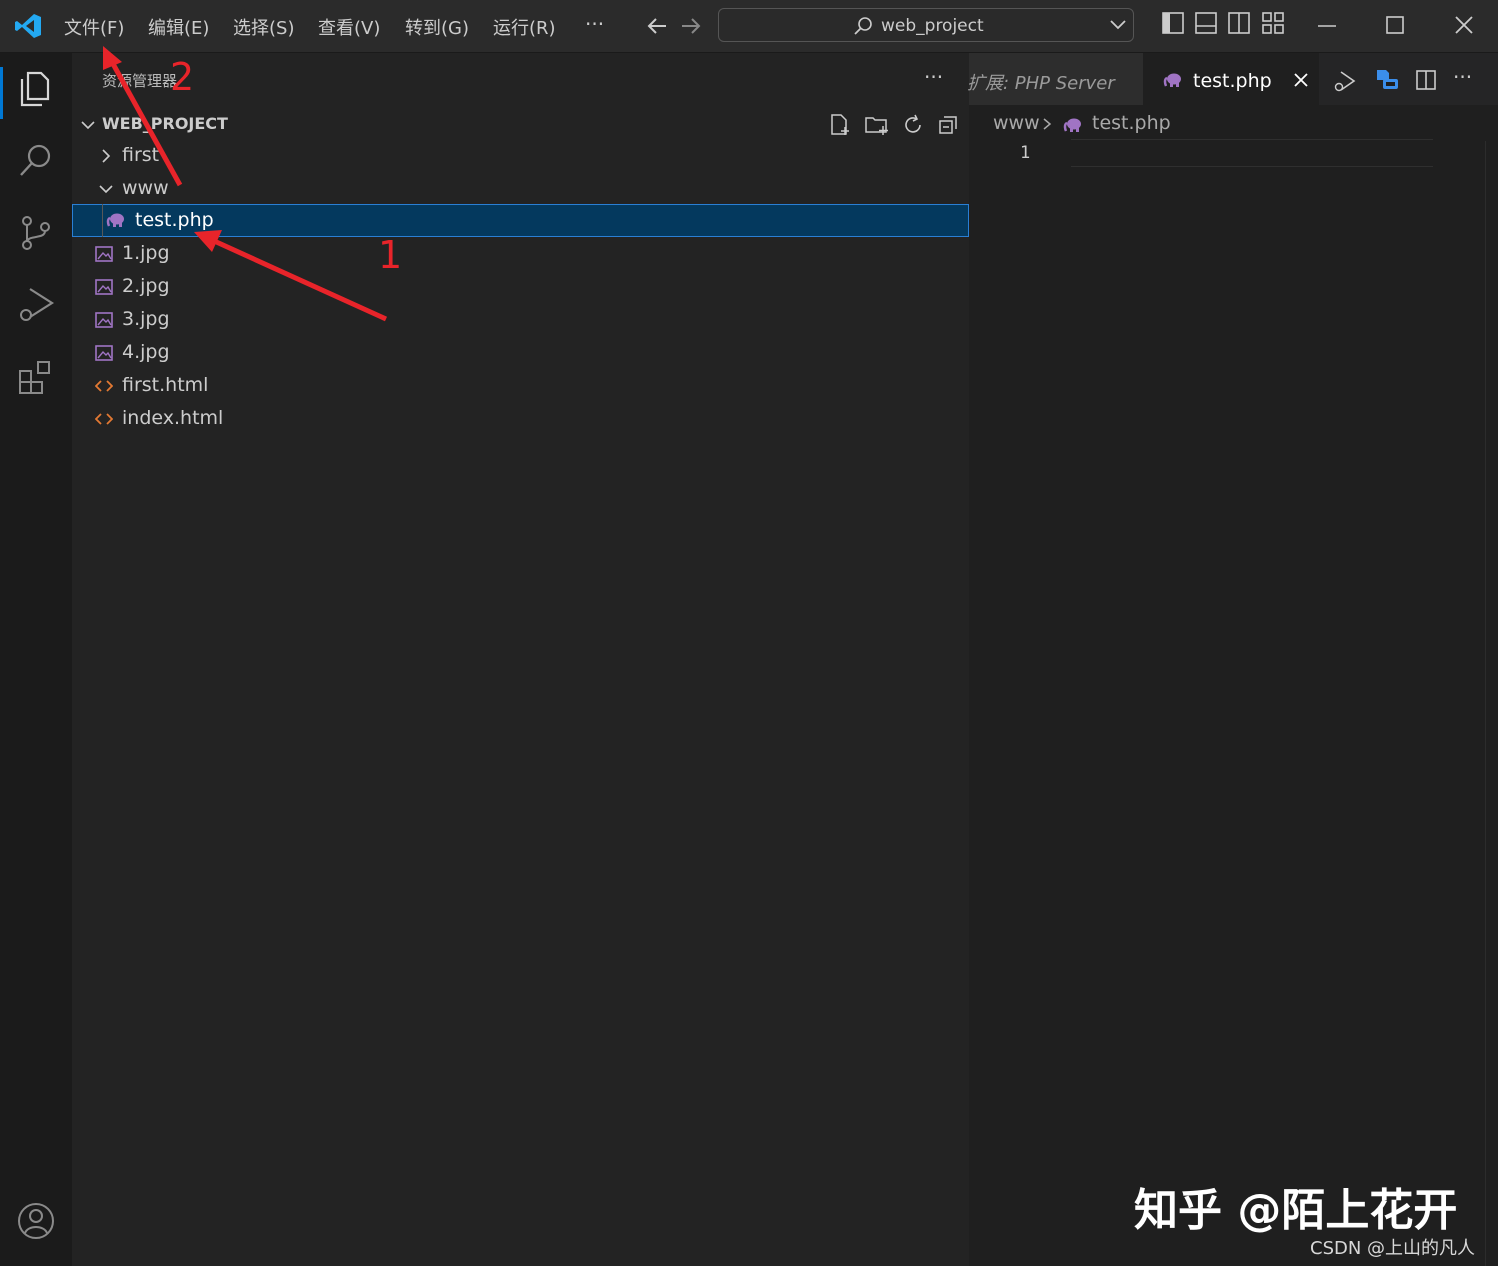 The width and height of the screenshot is (1498, 1266). I want to click on annotation-label-1: 1, so click(390, 255).